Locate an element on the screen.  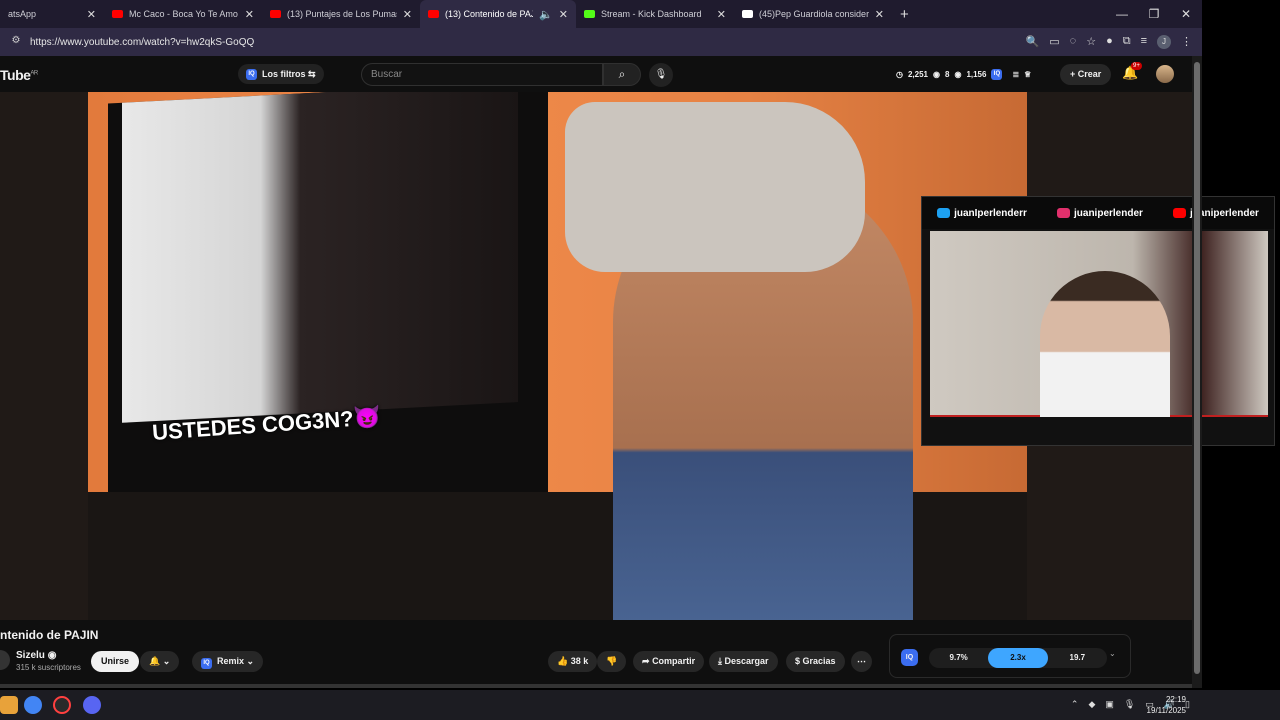
youtube-favicon-icon is located at coordinates (117, 14).